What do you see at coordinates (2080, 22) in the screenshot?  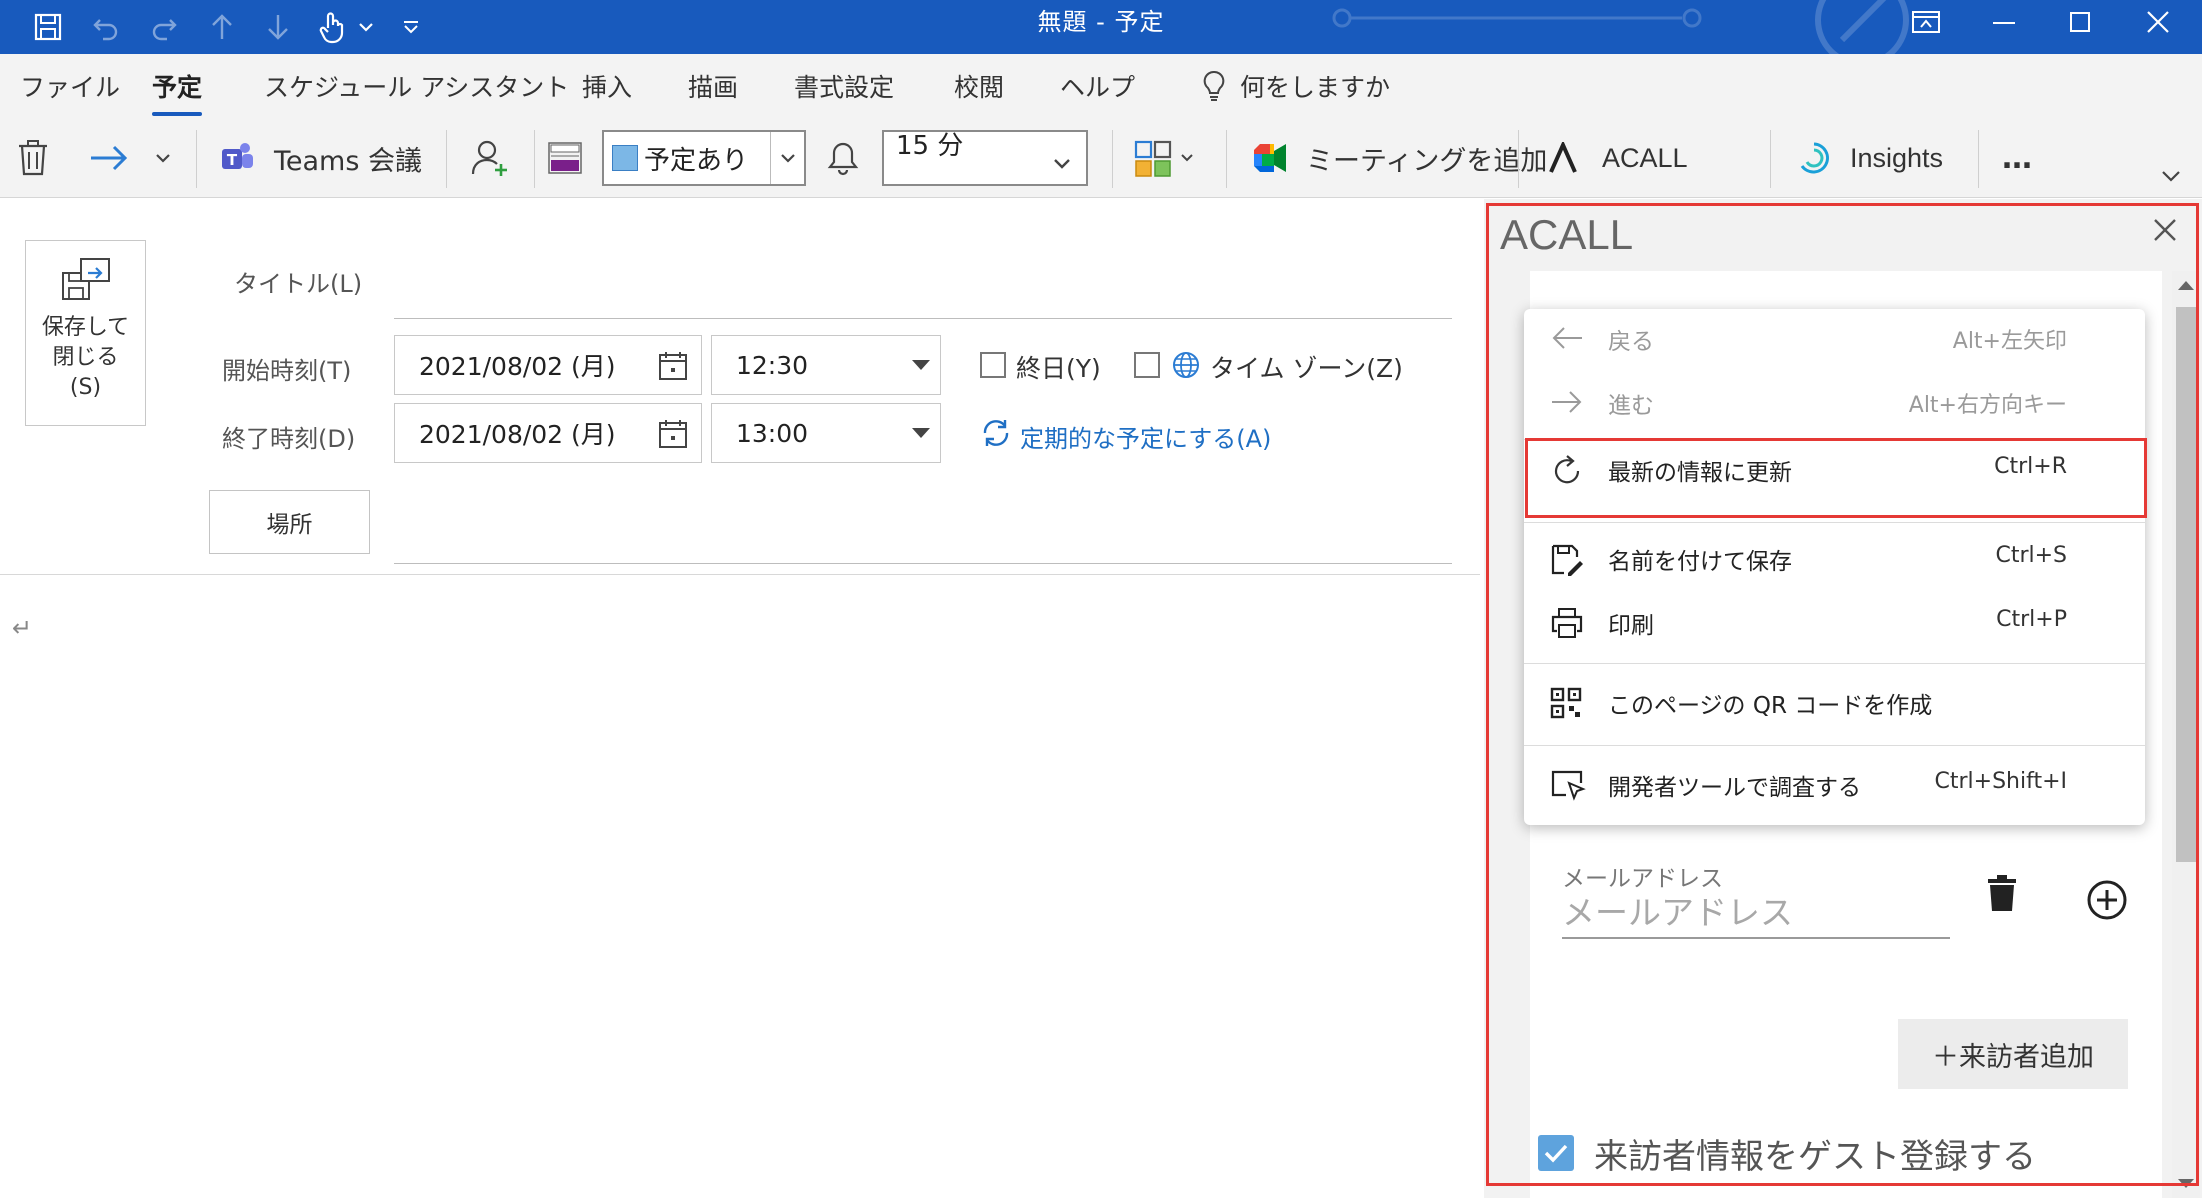 I see `maximize-icon` at bounding box center [2080, 22].